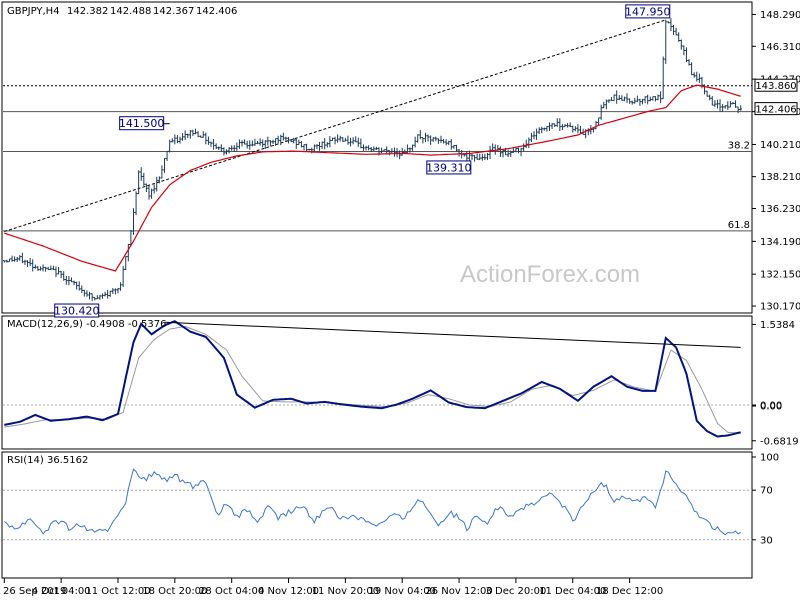  I want to click on fibo-label-61.8: 61.8, so click(739, 225).